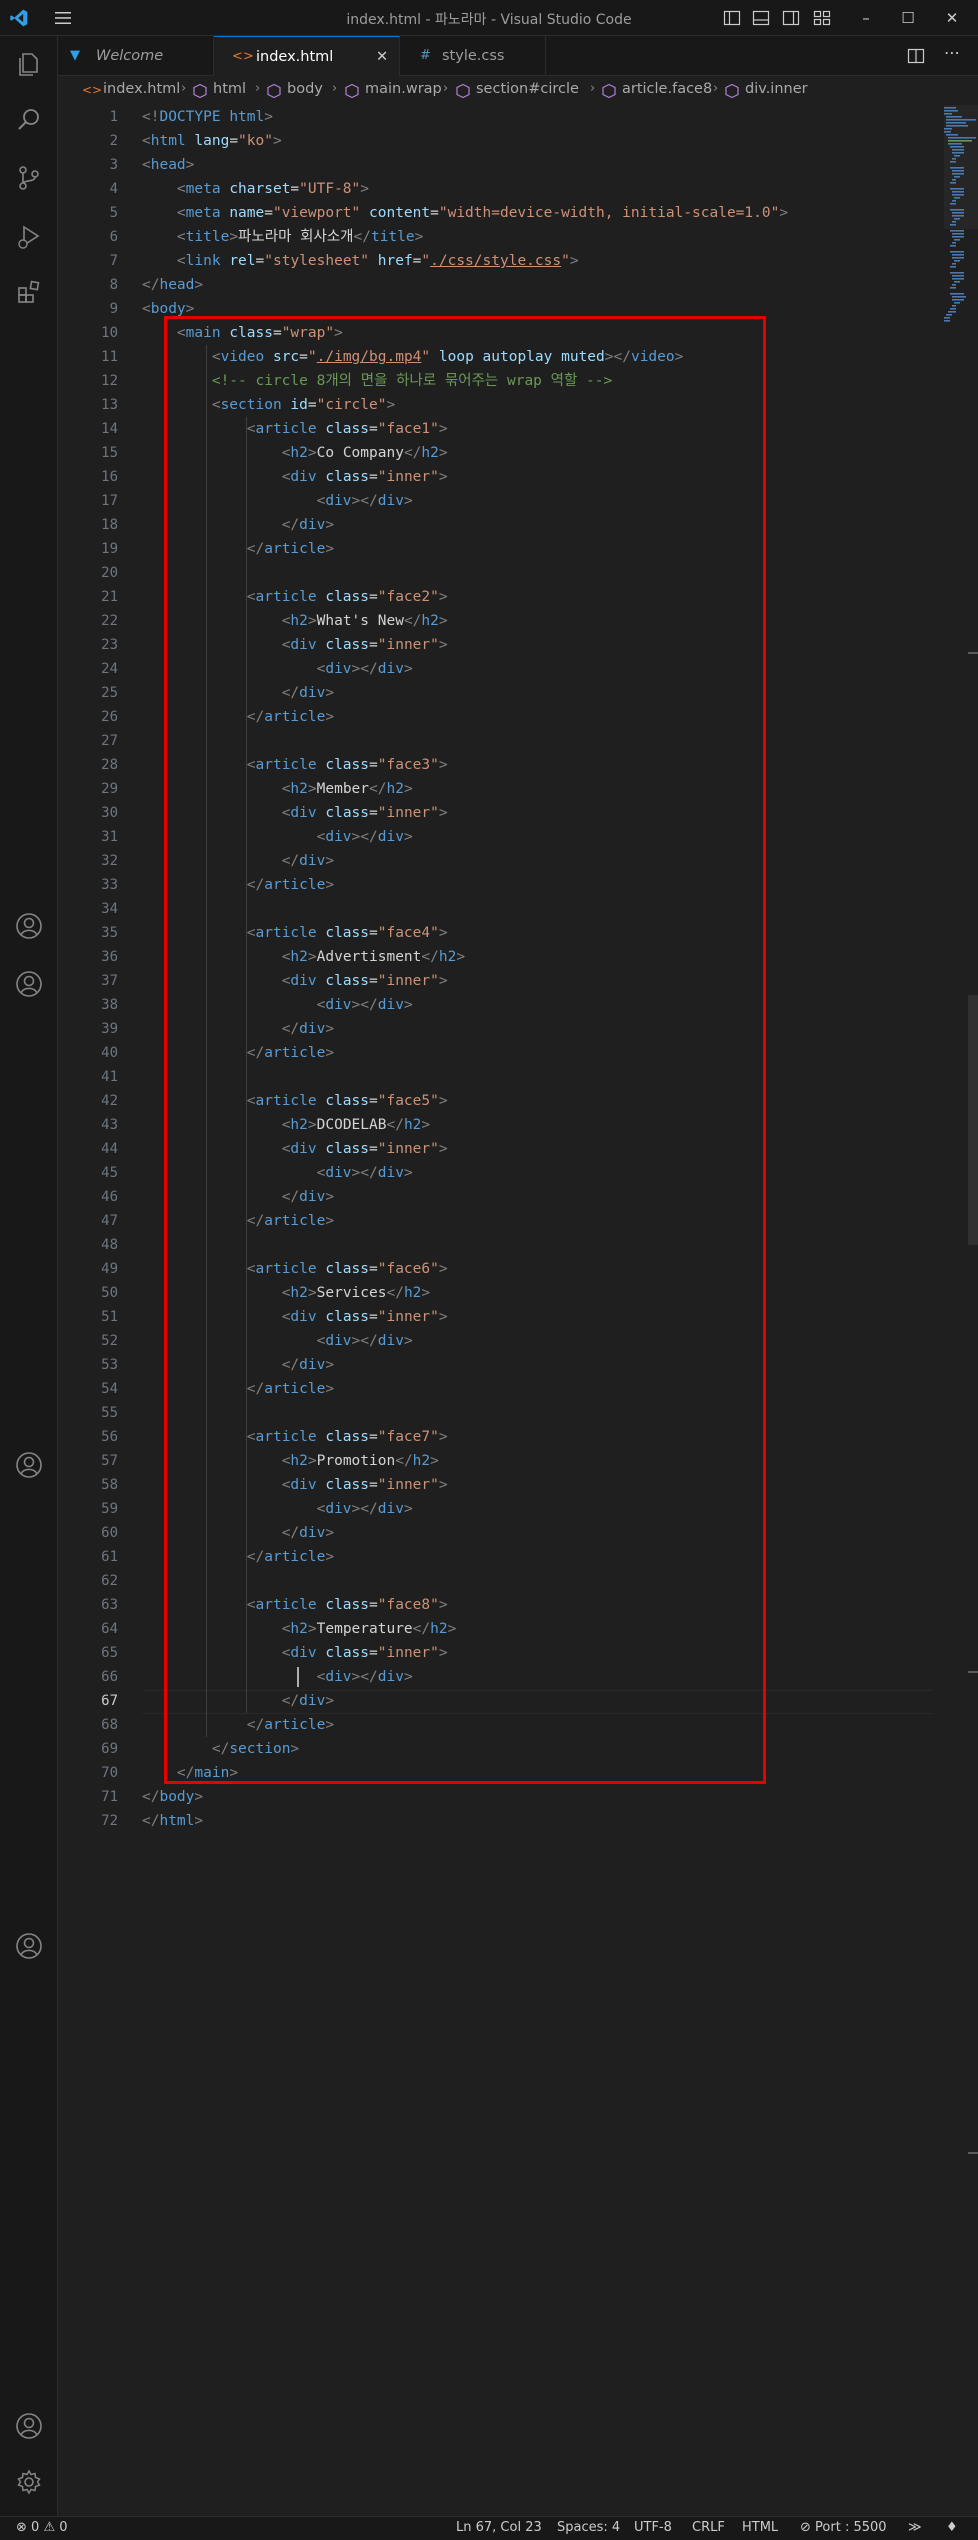 This screenshot has height=2540, width=978. Describe the element at coordinates (382, 57) in the screenshot. I see `close-tab-icon: ✕` at that location.